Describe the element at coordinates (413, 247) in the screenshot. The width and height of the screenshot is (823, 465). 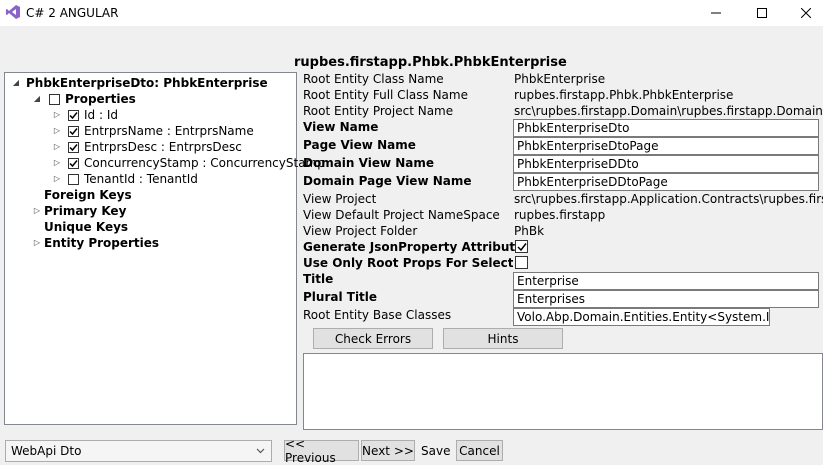
I see `generate-json-property-label: Generate JsonProperty Attribute` at that location.